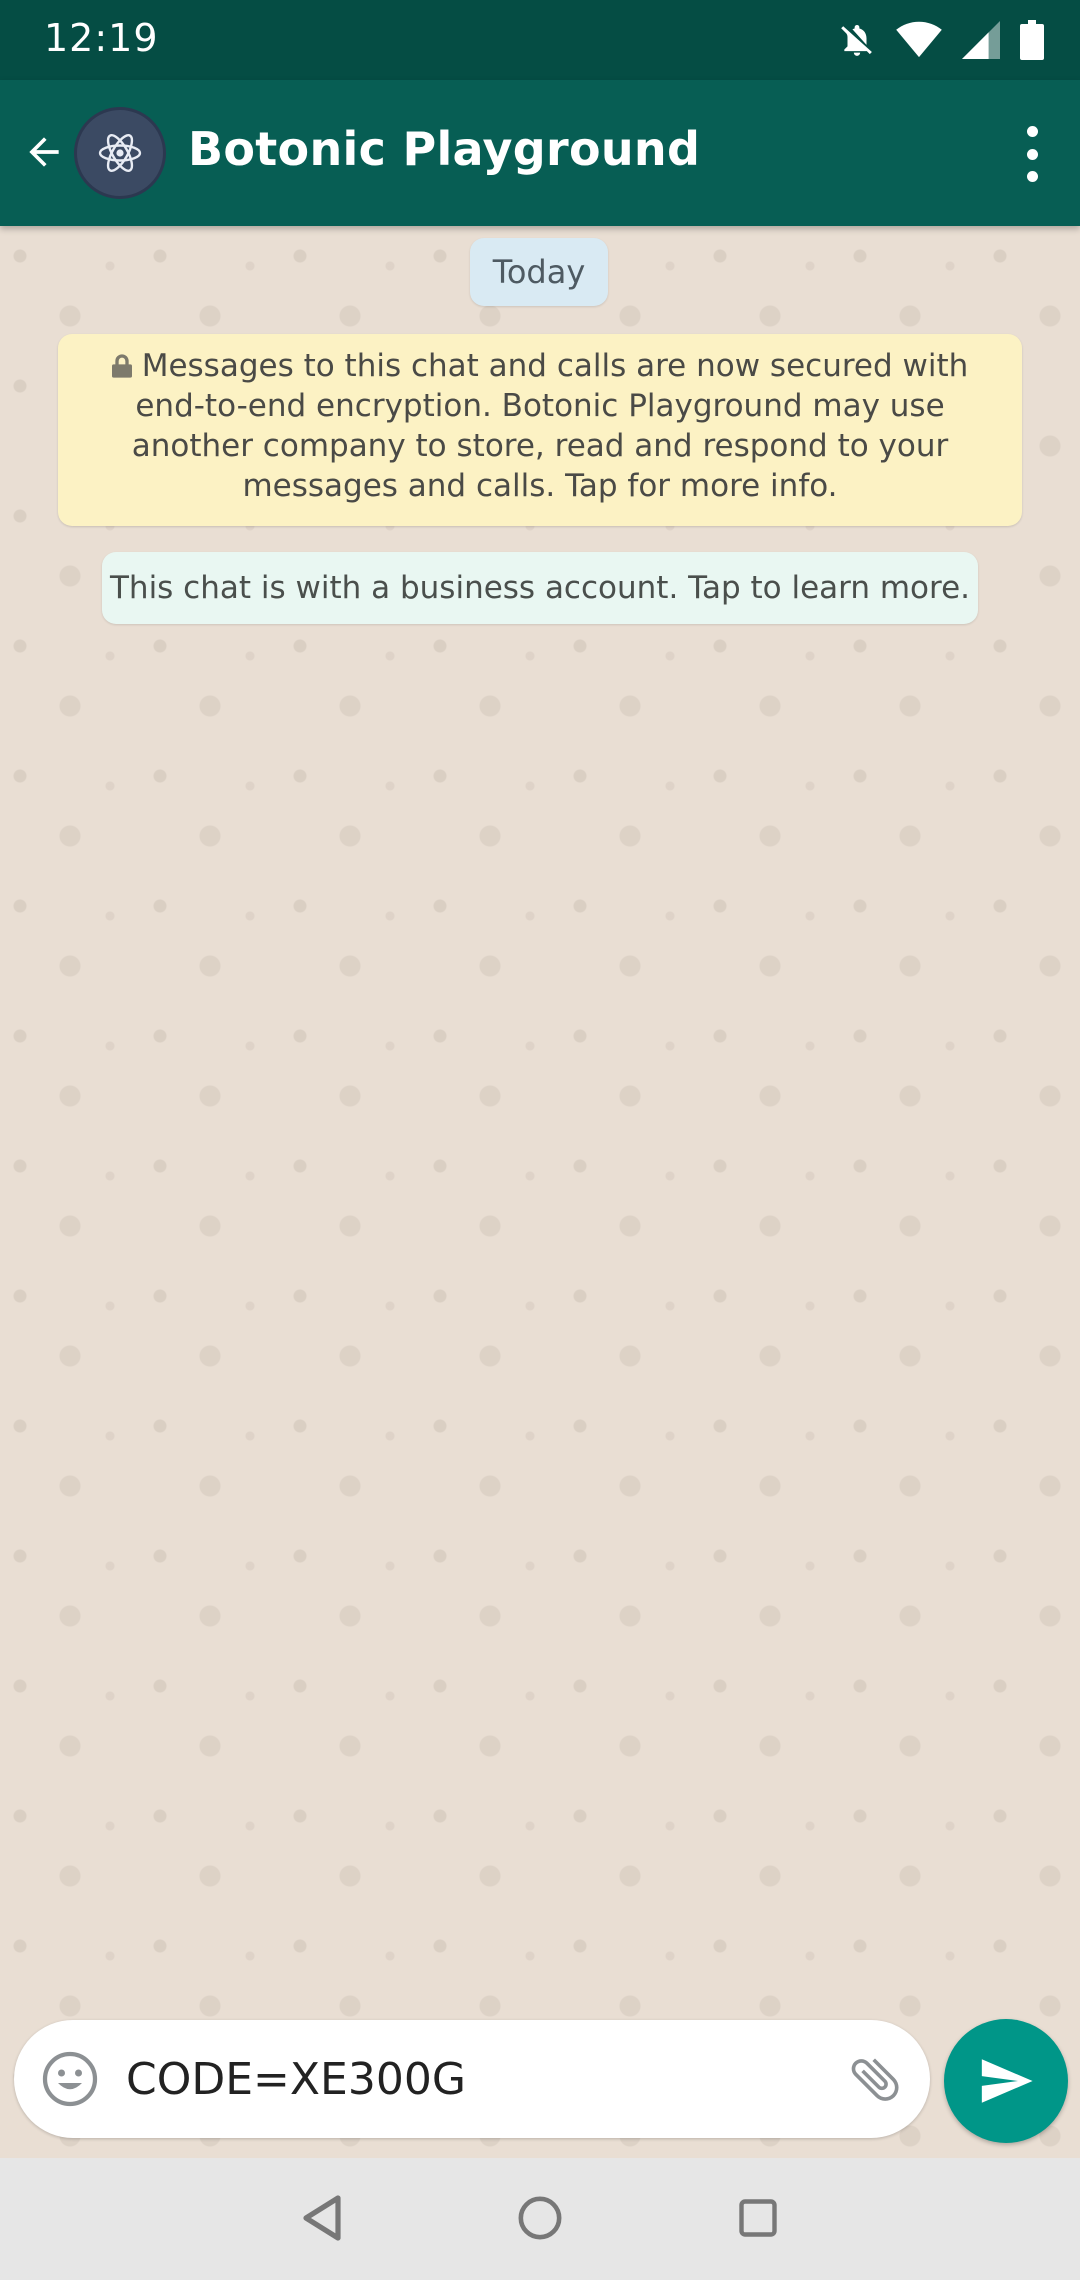 The height and width of the screenshot is (2280, 1080). I want to click on nav-recents-button, so click(758, 2218).